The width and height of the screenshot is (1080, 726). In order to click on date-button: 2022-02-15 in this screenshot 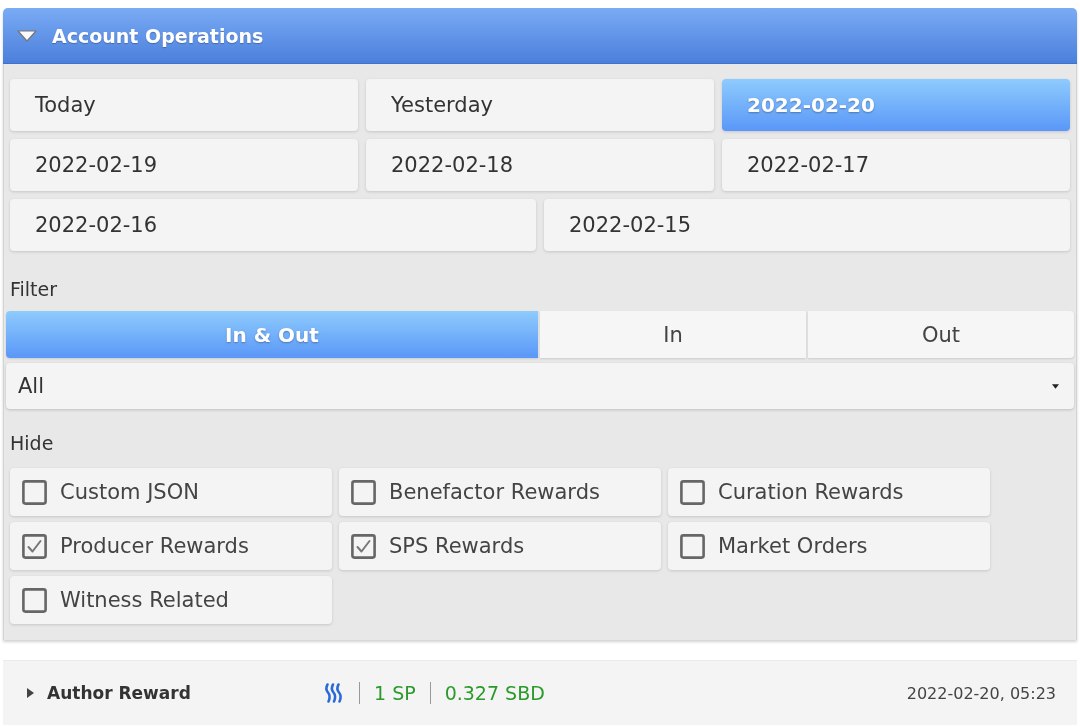, I will do `click(807, 225)`.